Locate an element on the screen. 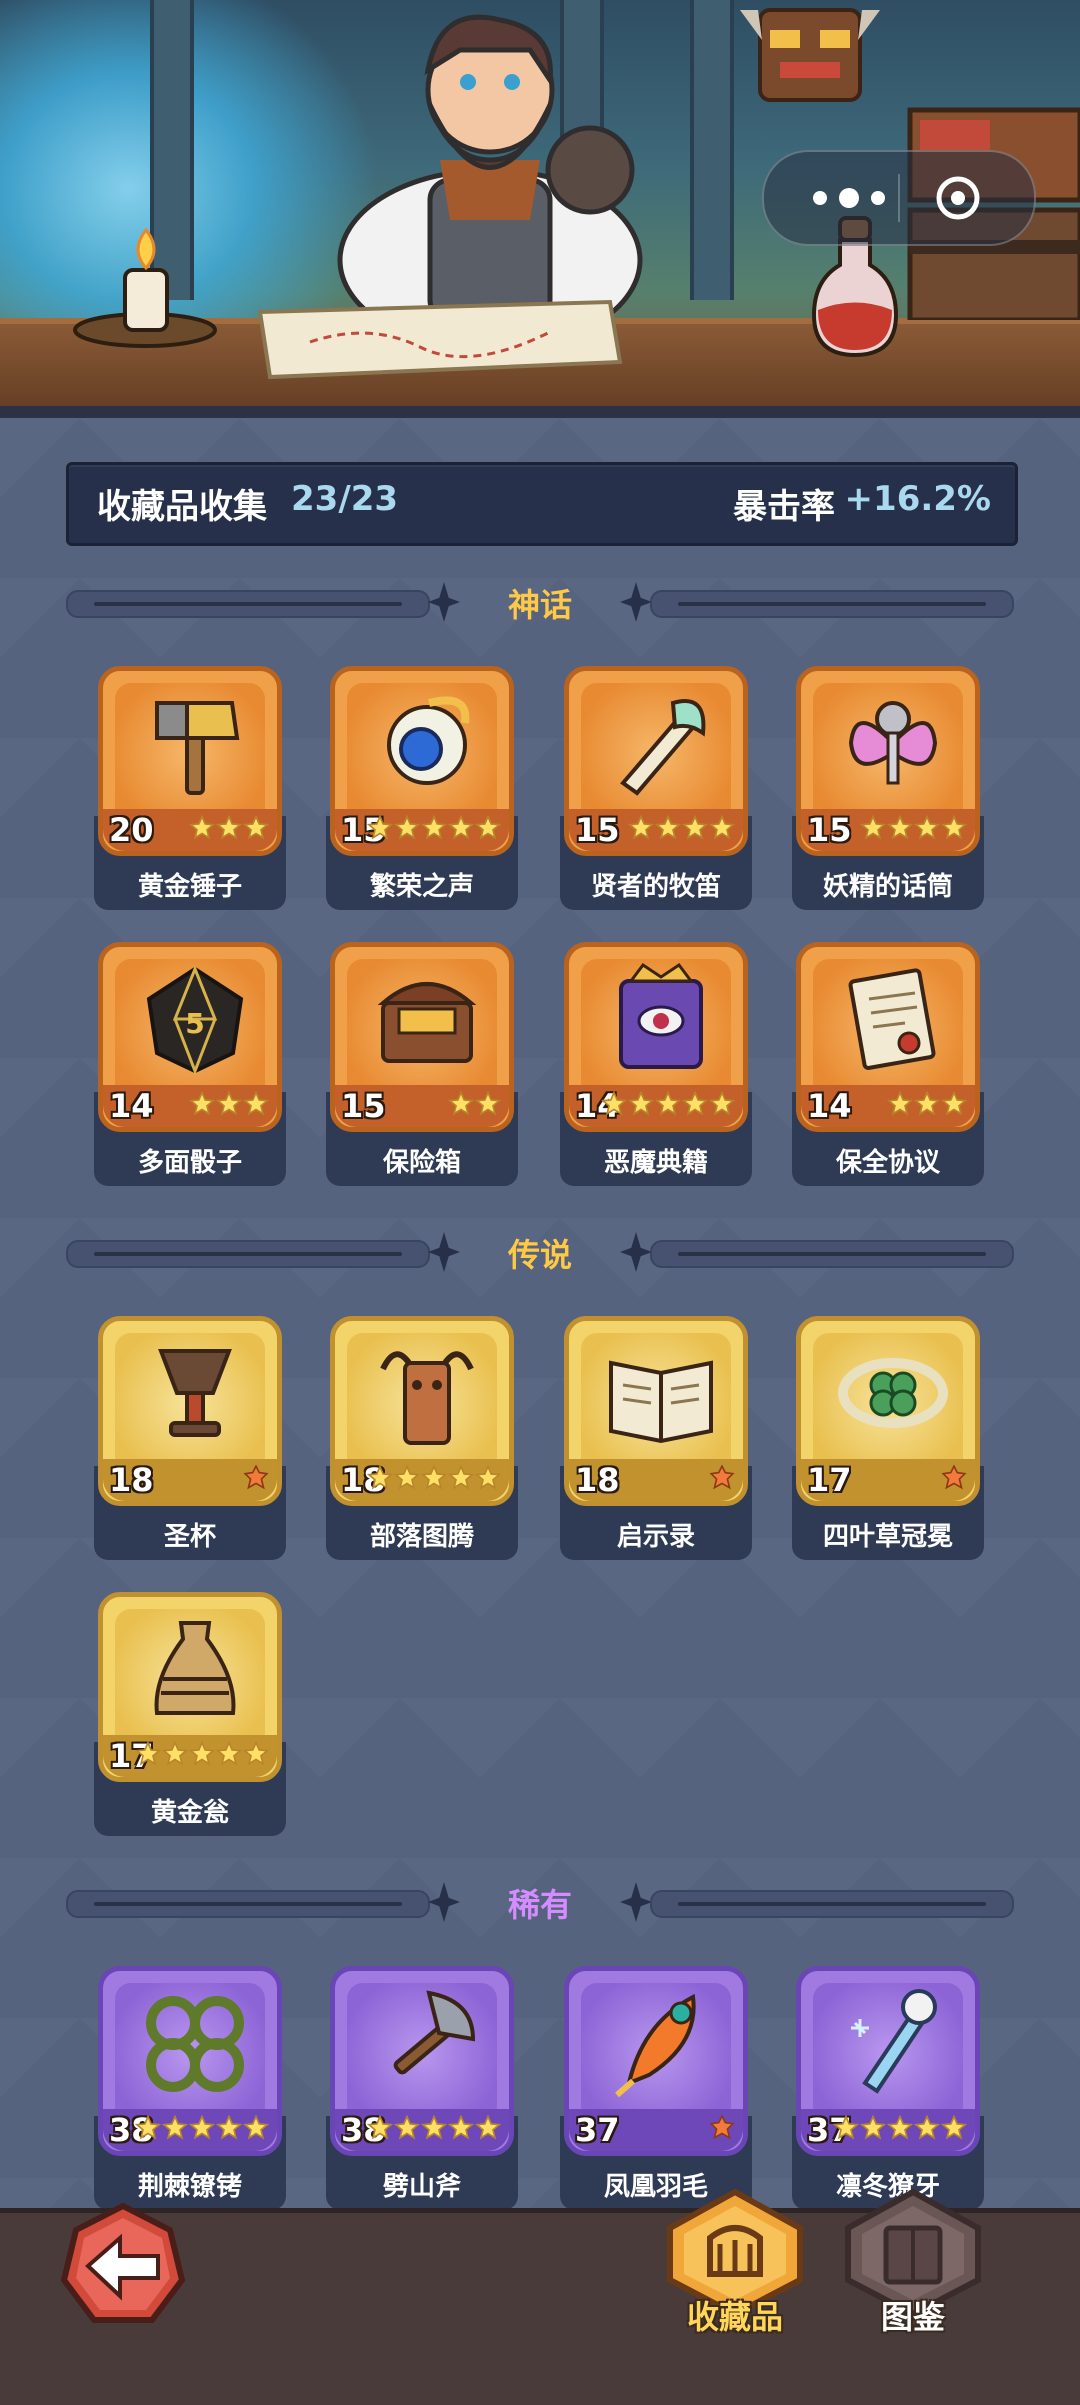 The image size is (1080, 2405). item-name: 劈山斧 is located at coordinates (421, 2187).